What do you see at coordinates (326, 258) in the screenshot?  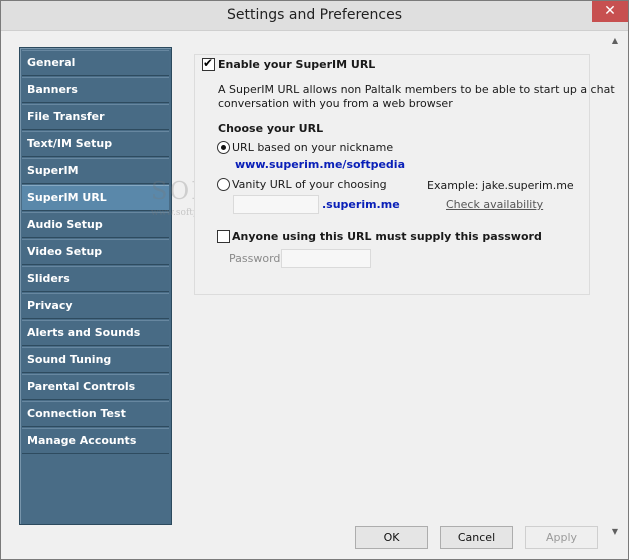 I see `password-input` at bounding box center [326, 258].